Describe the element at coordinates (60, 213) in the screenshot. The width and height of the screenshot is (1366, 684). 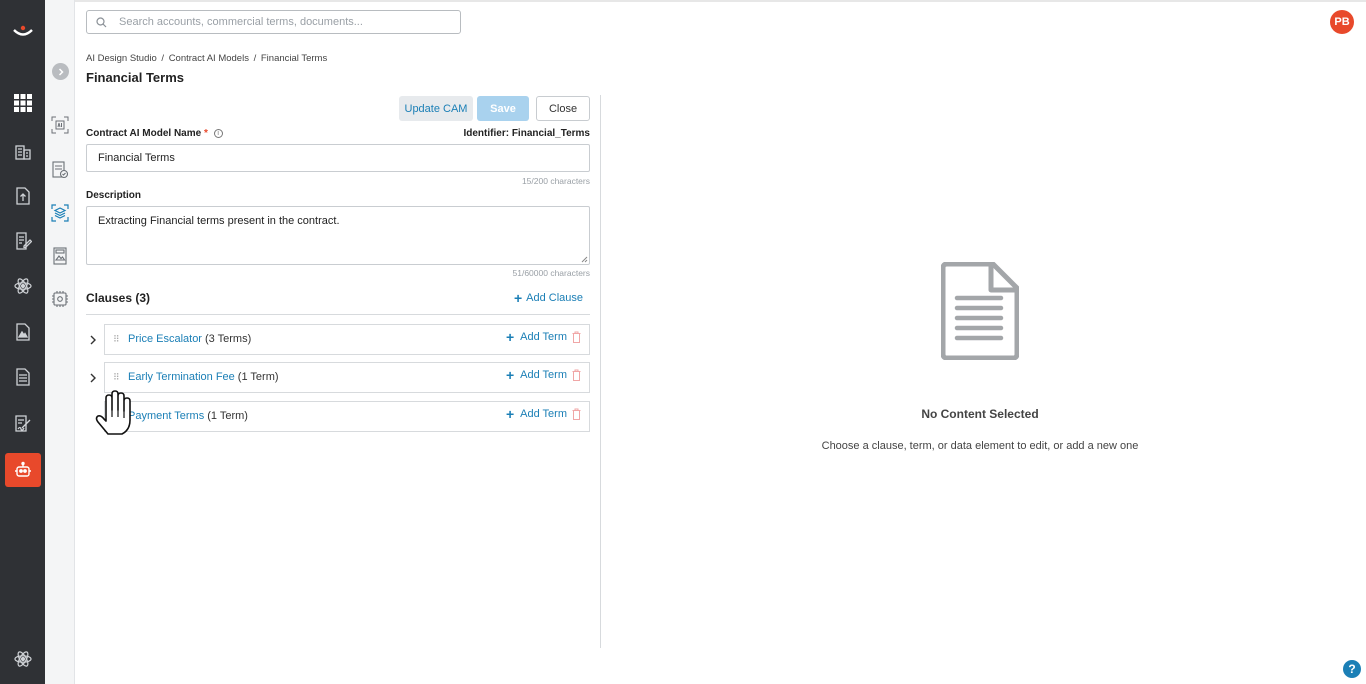
I see `layers-icon` at that location.